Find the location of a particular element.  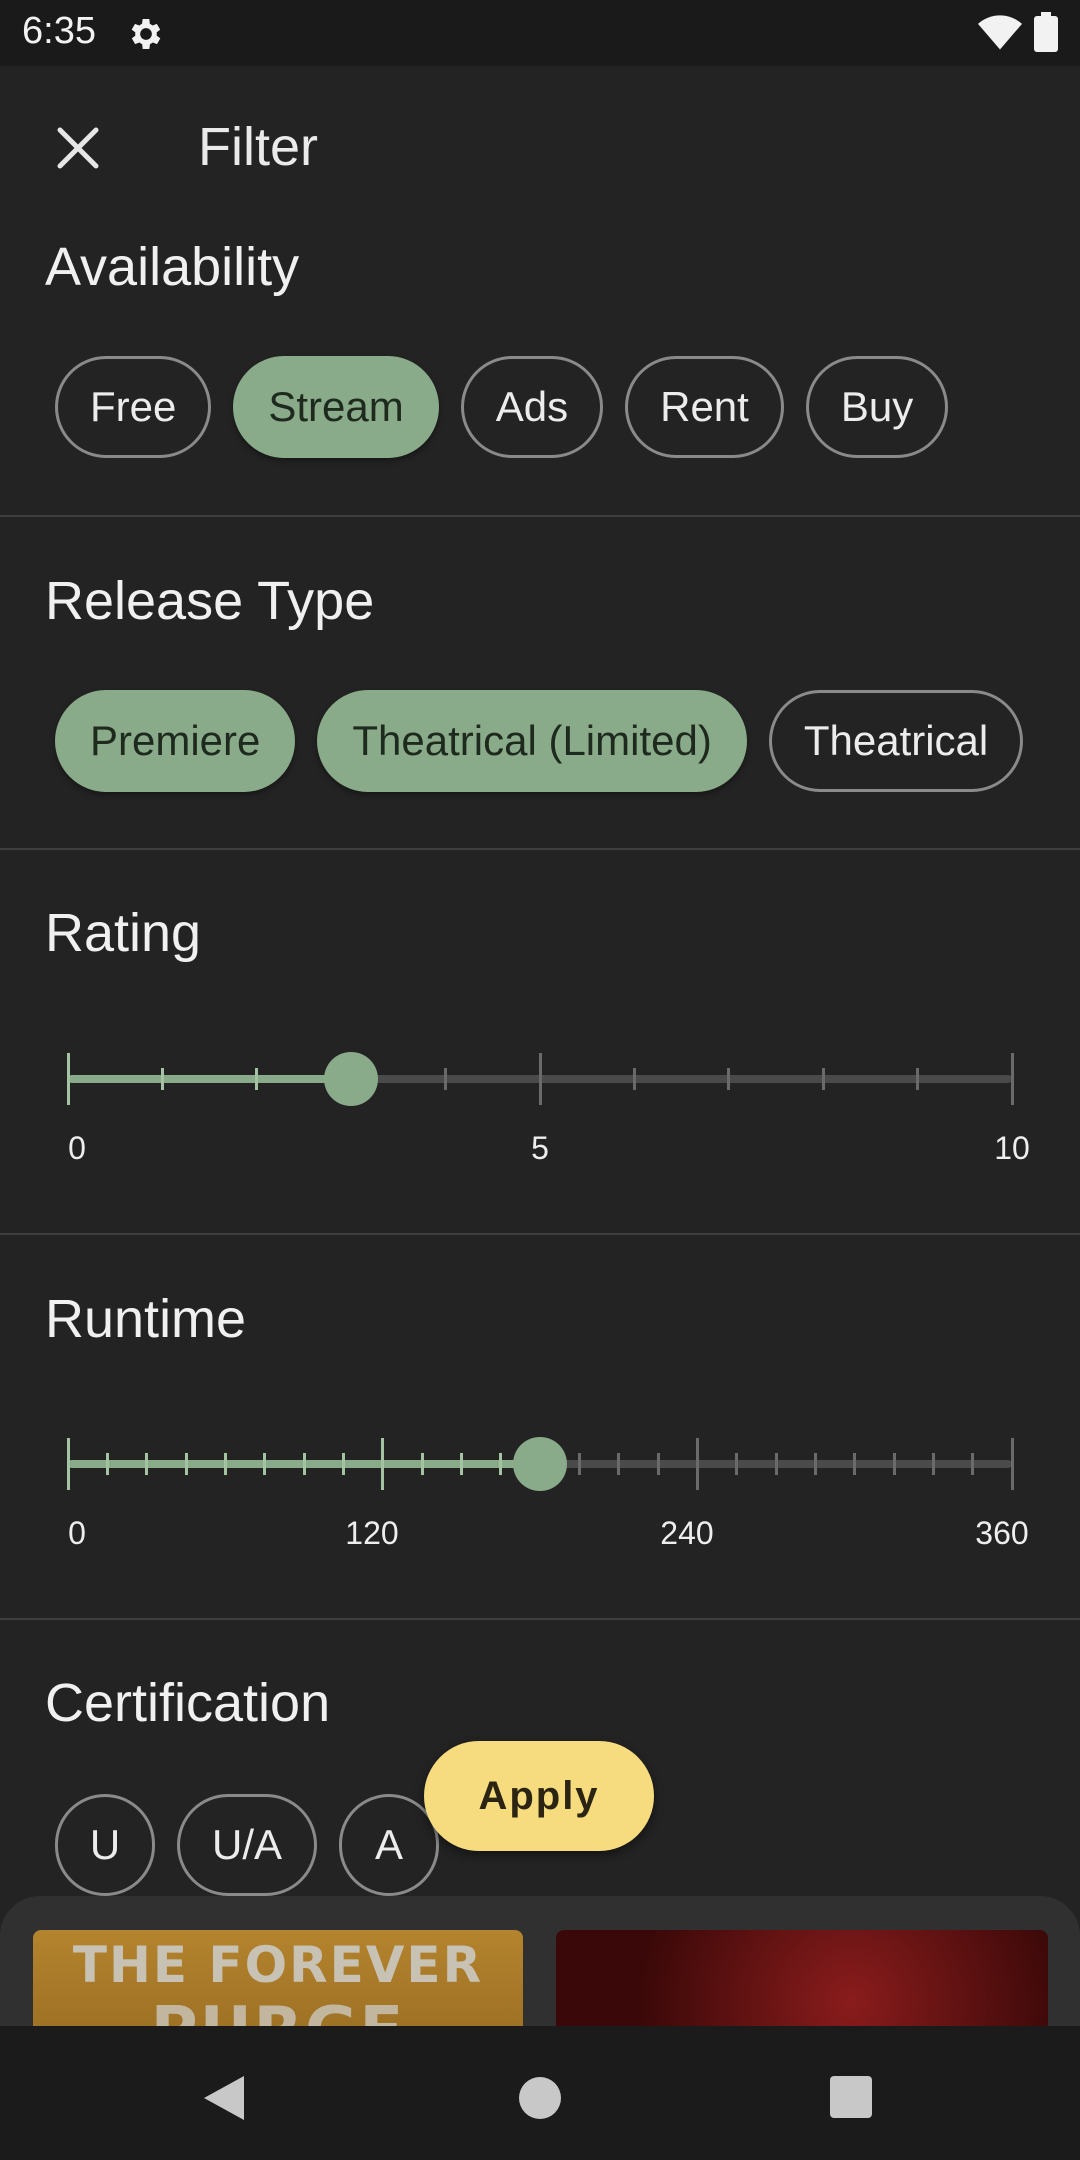

chip-a: A is located at coordinates (389, 1845).